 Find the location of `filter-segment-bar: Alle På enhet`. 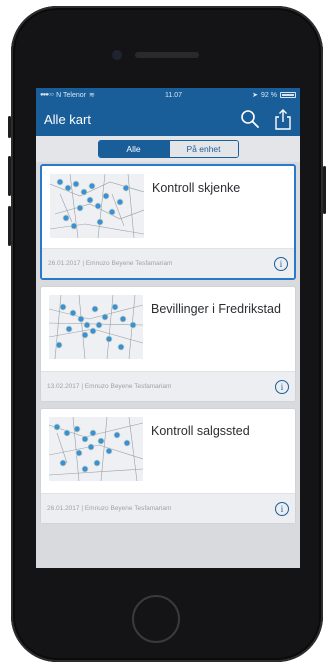

filter-segment-bar: Alle På enhet is located at coordinates (168, 149).